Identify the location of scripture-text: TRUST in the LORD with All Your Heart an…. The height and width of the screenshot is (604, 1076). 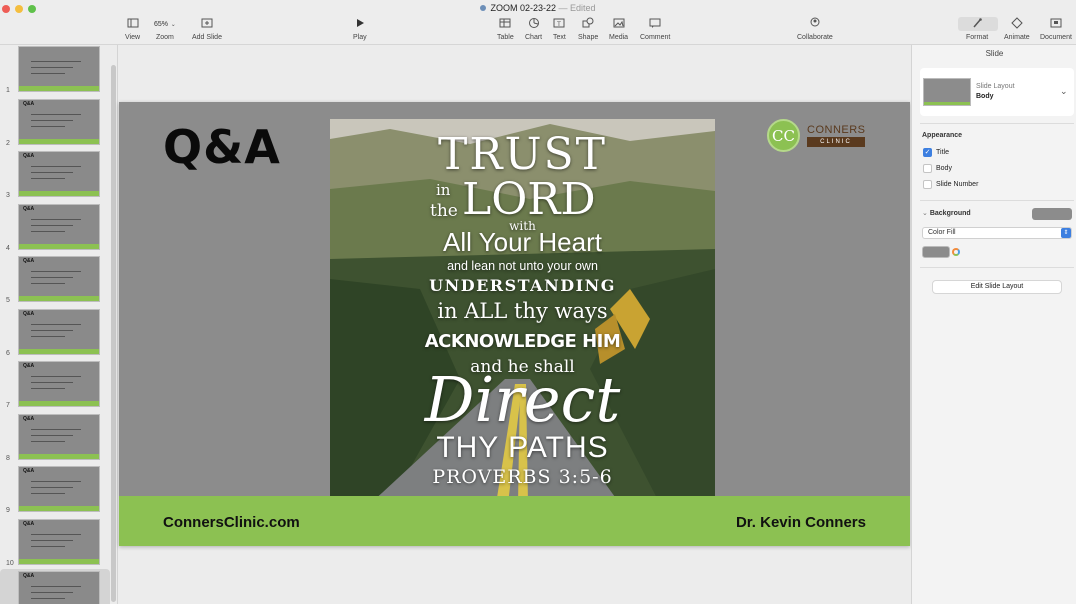
(522, 308).